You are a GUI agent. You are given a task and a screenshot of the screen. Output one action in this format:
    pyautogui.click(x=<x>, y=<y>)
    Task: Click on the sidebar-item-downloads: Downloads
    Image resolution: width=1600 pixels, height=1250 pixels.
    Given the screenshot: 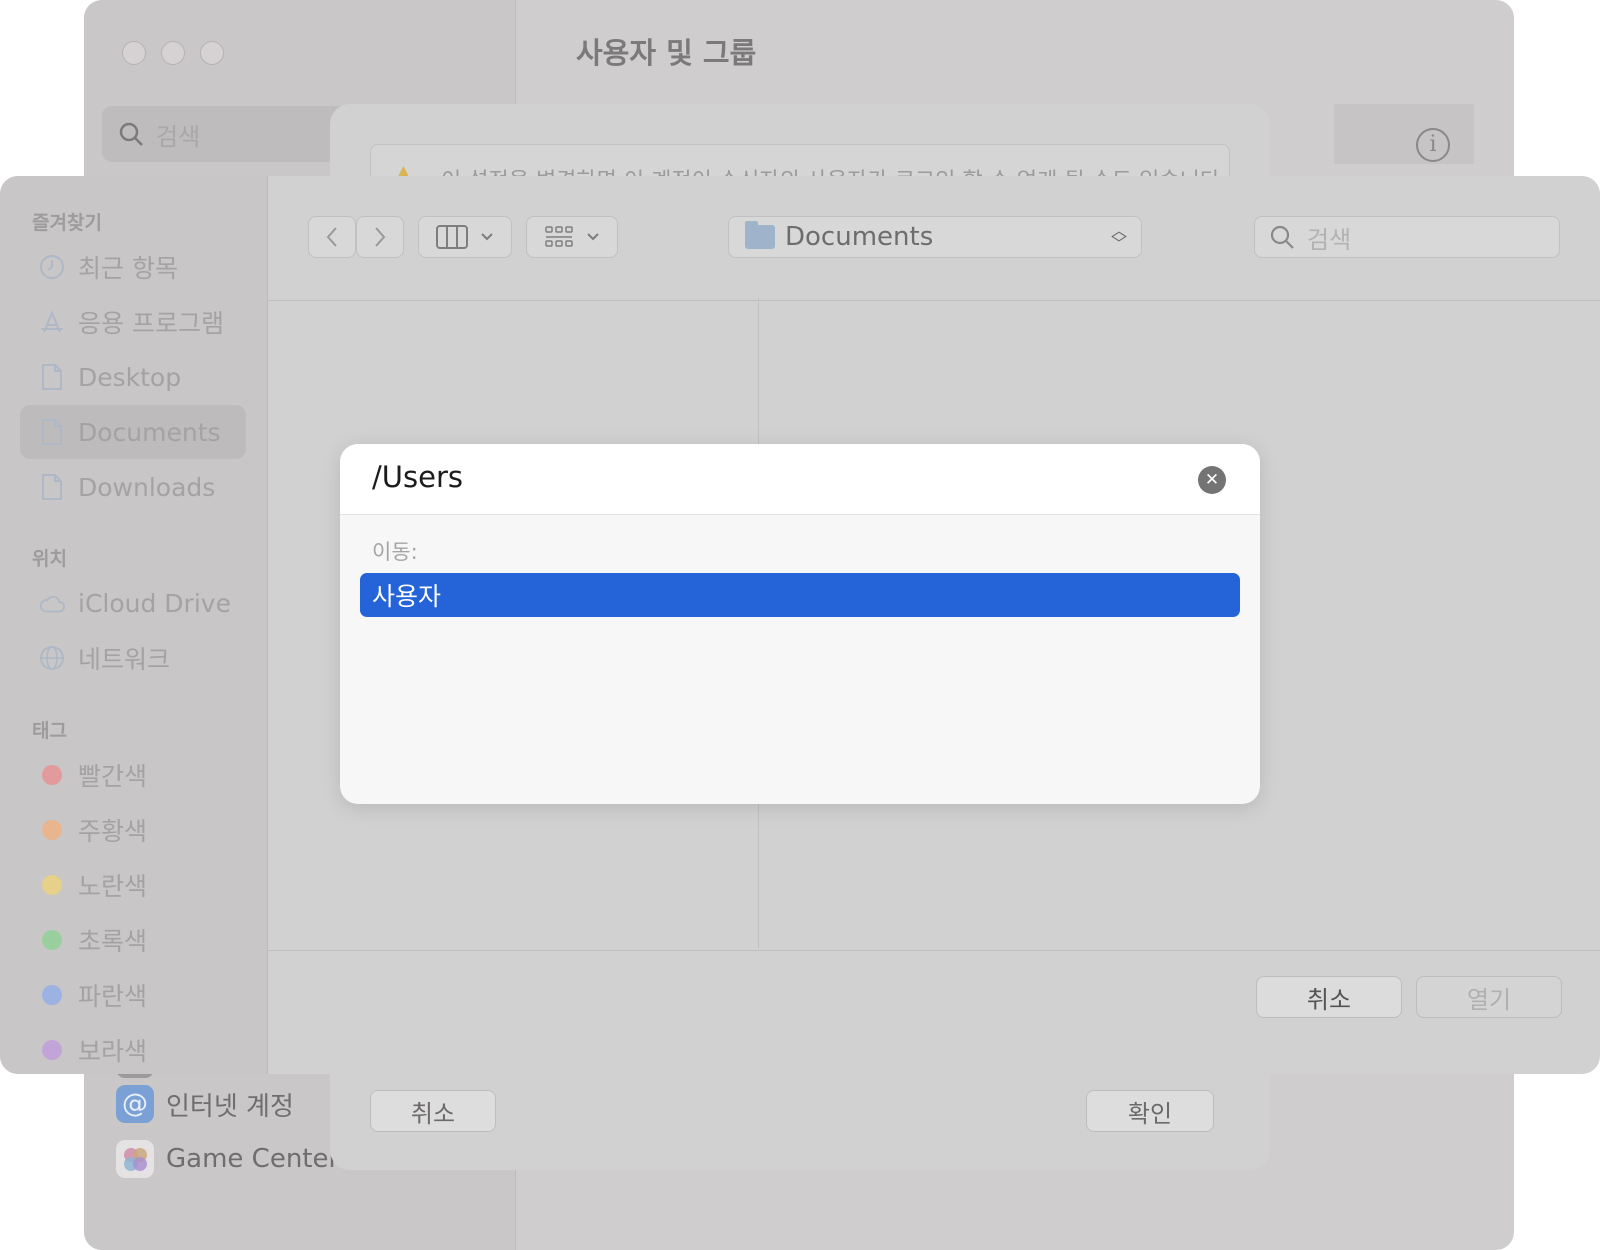 What is the action you would take?
    pyautogui.click(x=133, y=487)
    